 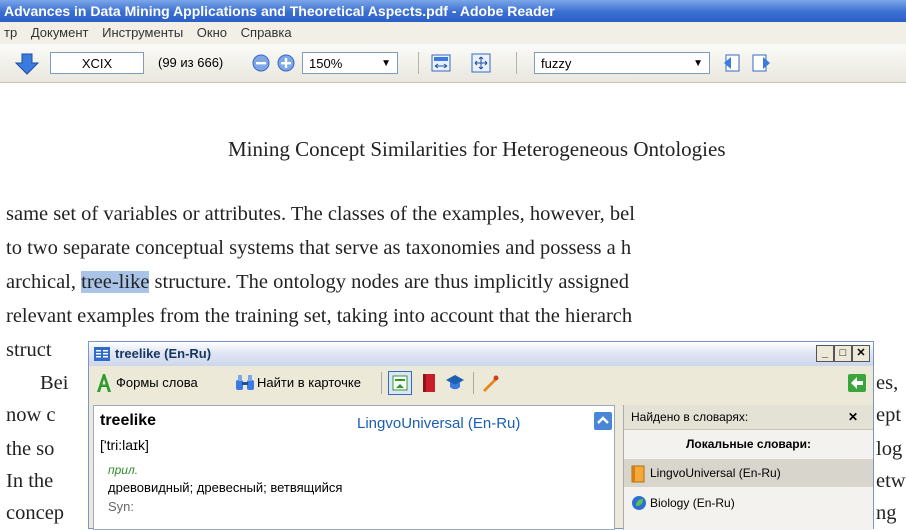 What do you see at coordinates (853, 417) in the screenshot?
I see `close-icon: ✕` at bounding box center [853, 417].